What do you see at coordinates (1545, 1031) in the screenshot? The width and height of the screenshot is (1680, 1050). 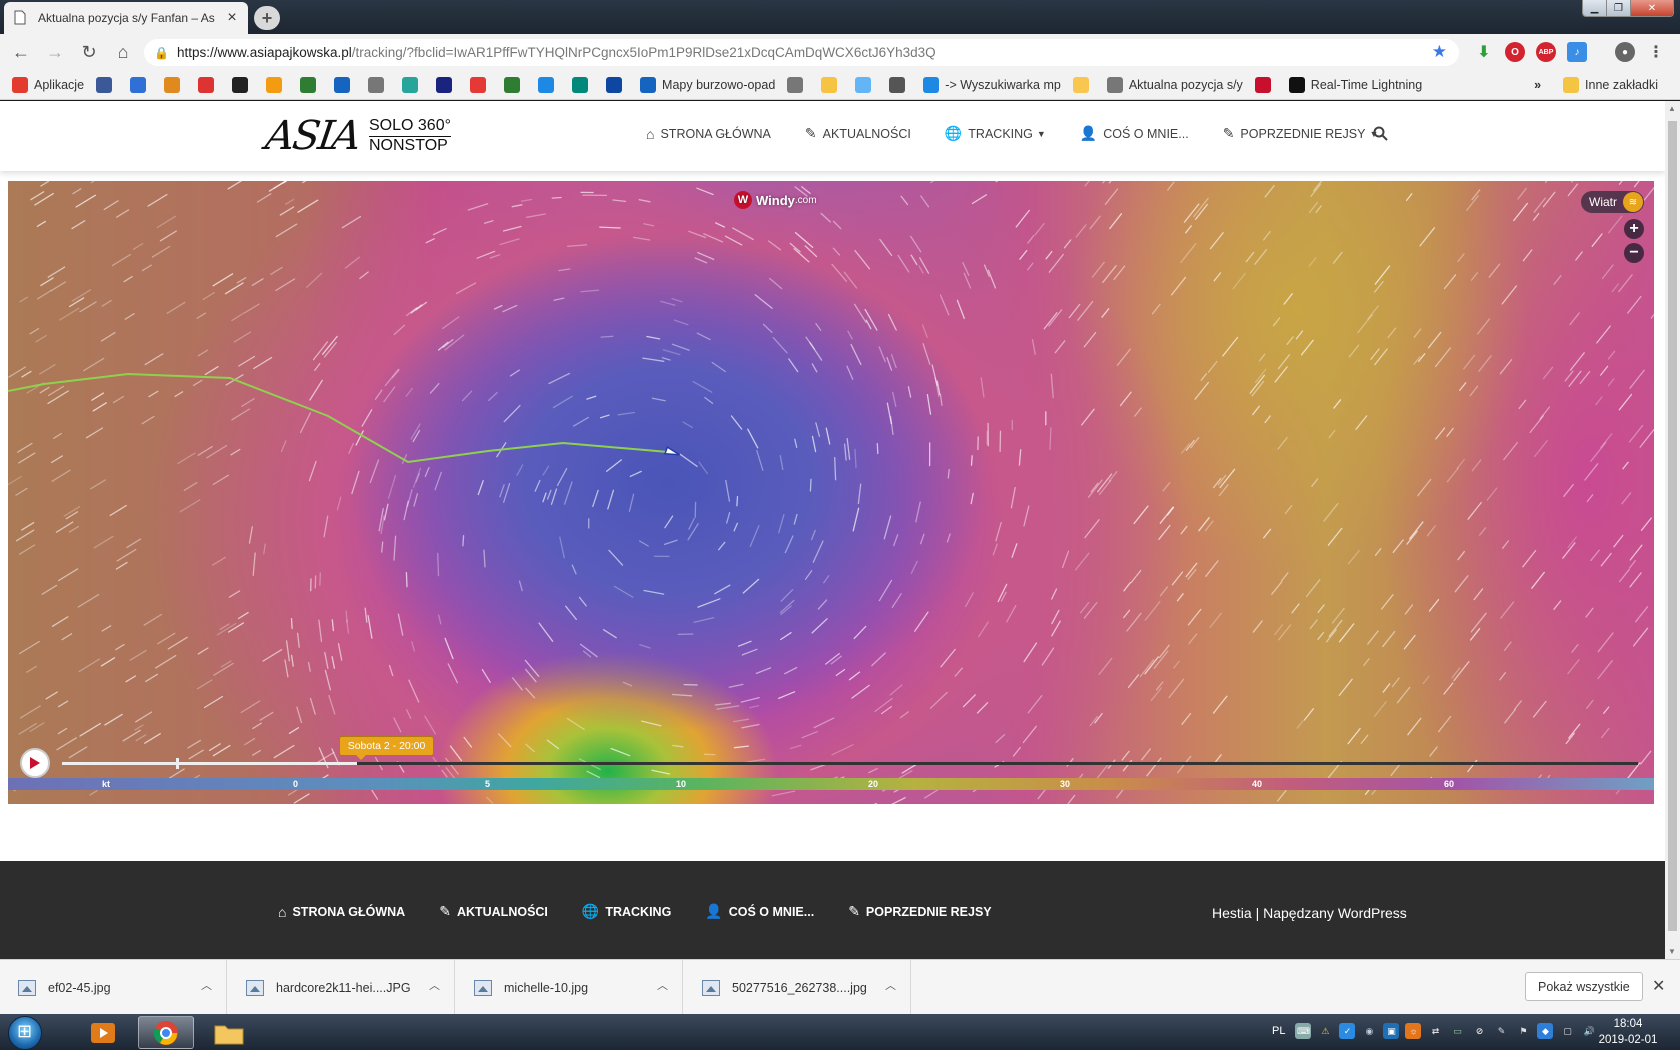 I see `tray-blue-icon: ◆` at bounding box center [1545, 1031].